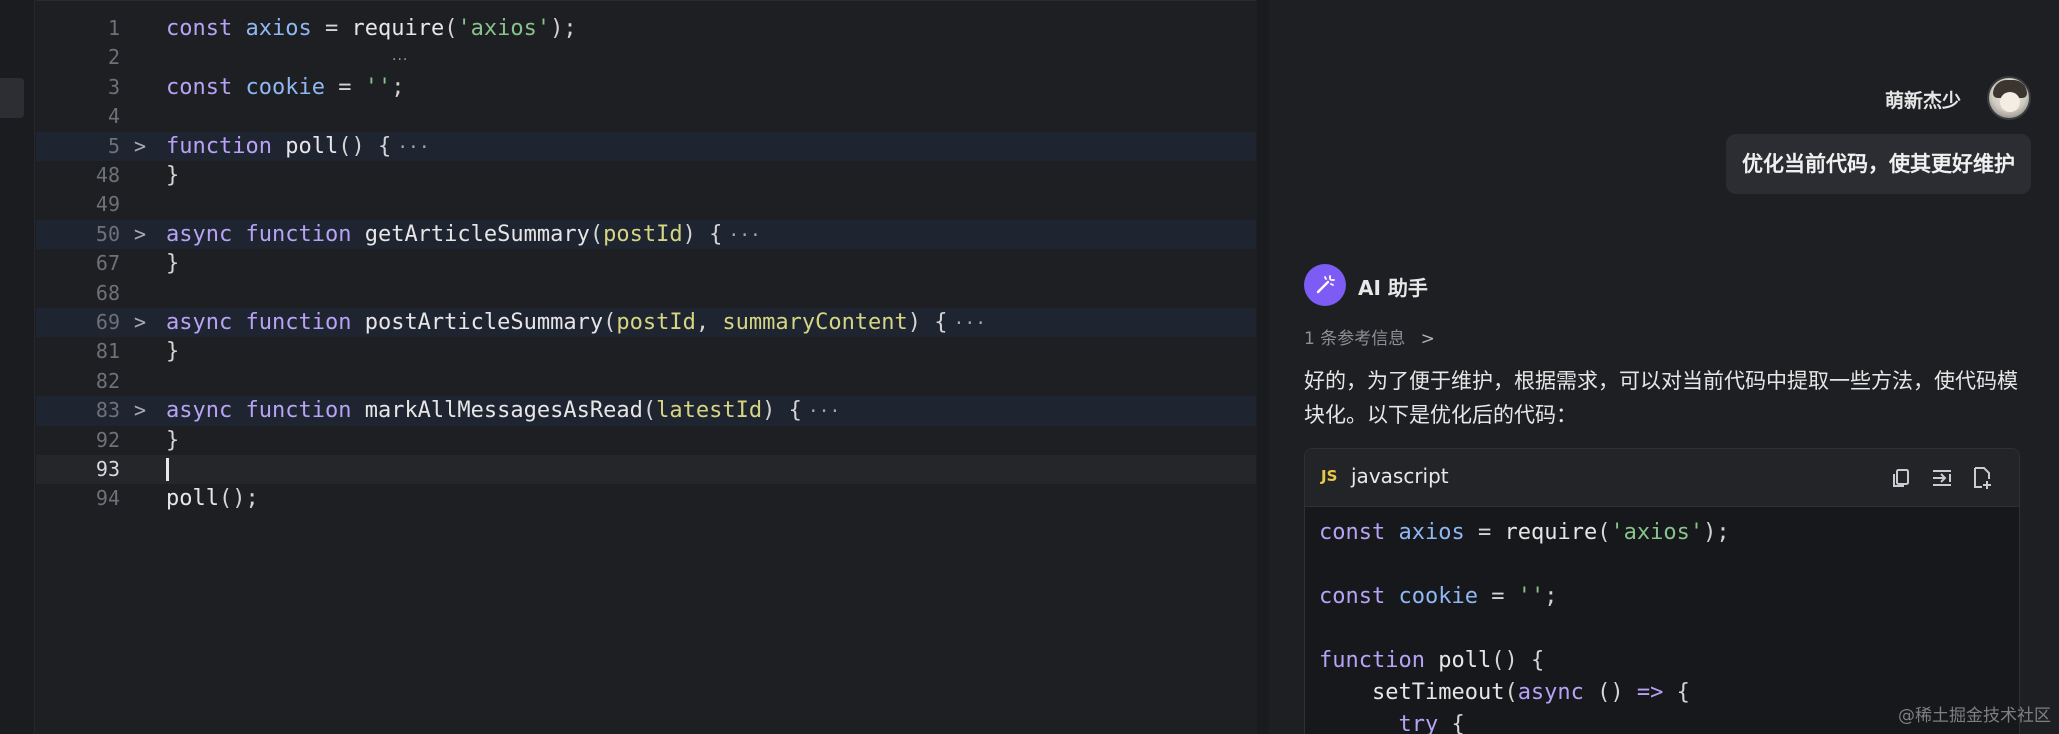  What do you see at coordinates (646, 116) in the screenshot?
I see `editor-line: 4` at bounding box center [646, 116].